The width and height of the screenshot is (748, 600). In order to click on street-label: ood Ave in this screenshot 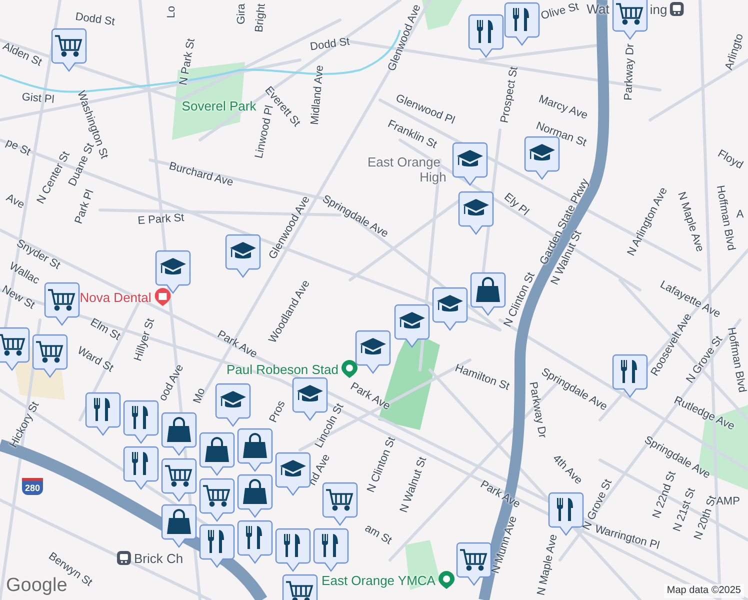, I will do `click(172, 383)`.